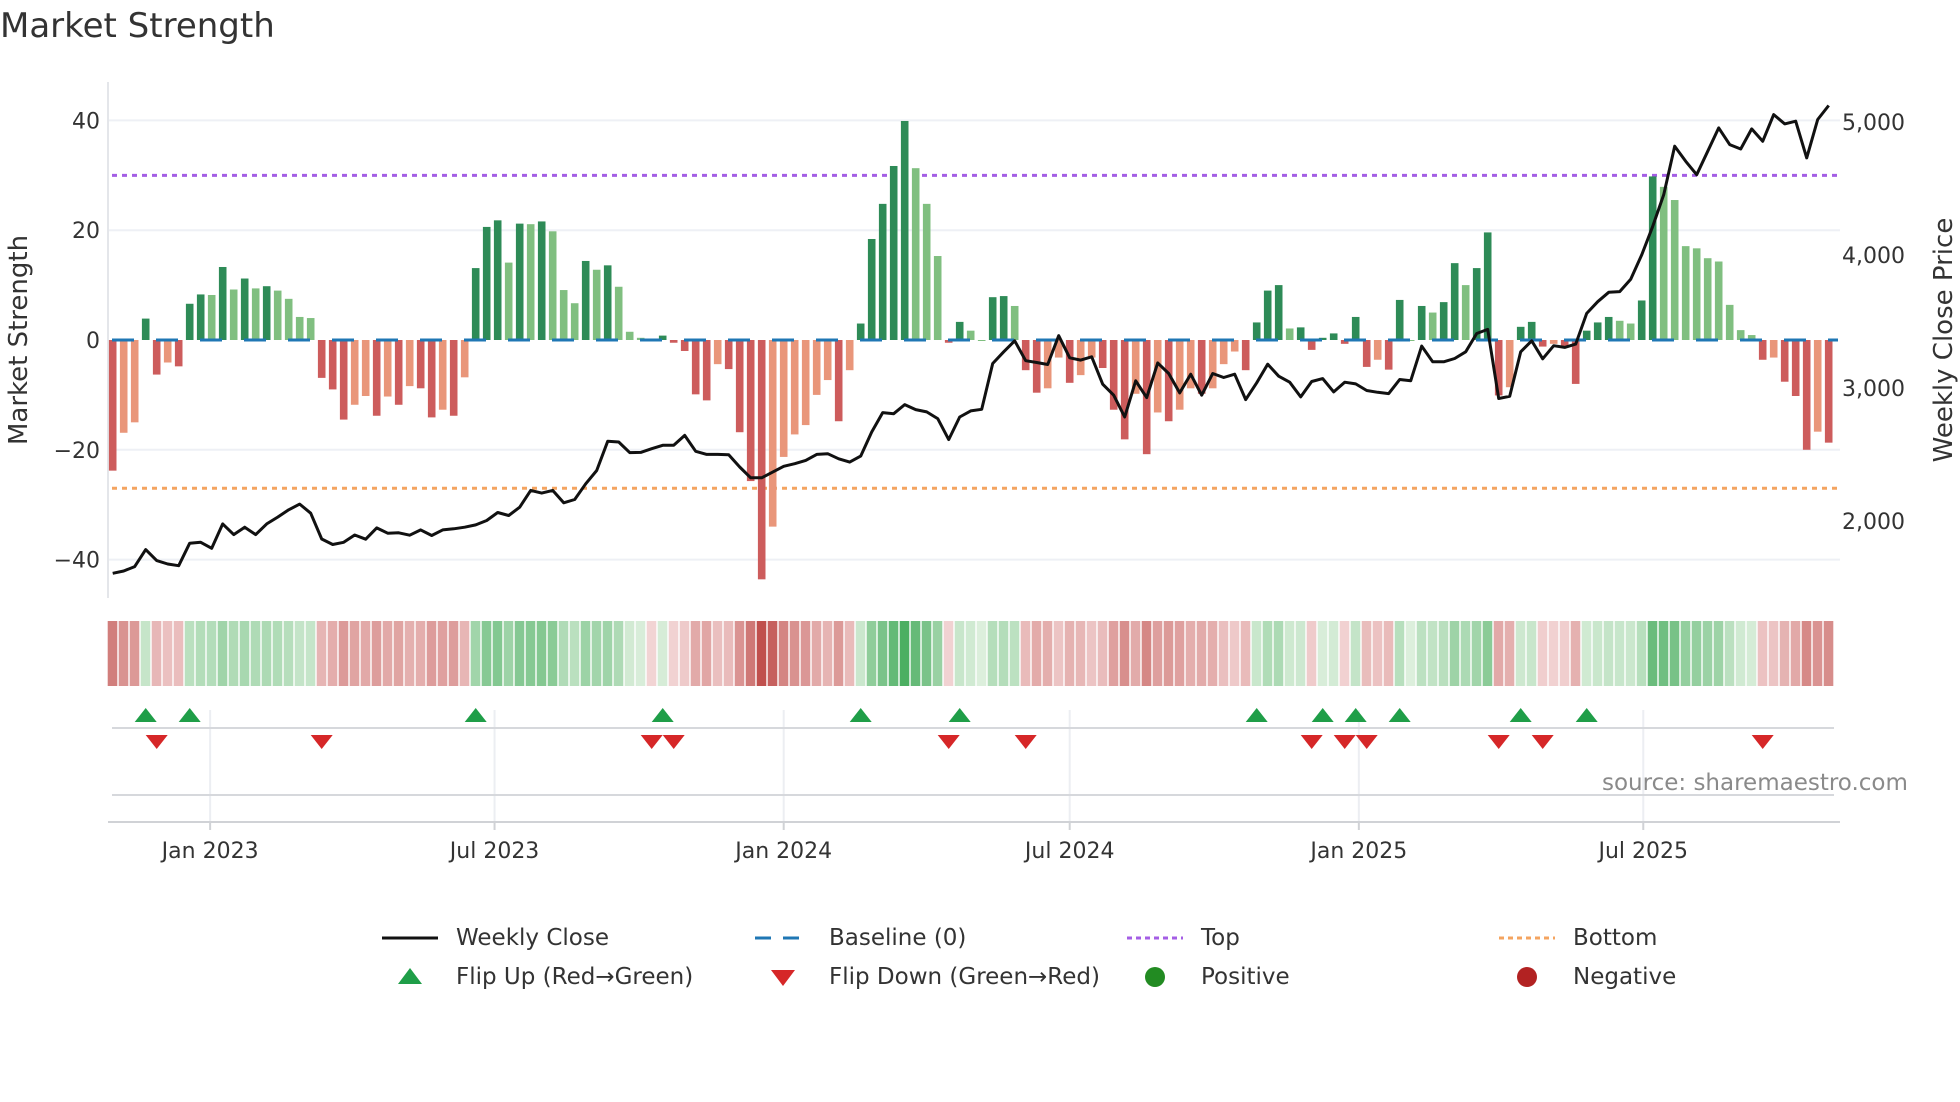  What do you see at coordinates (1357, 851) in the screenshot?
I see `x-tick-label: Jan 2025` at bounding box center [1357, 851].